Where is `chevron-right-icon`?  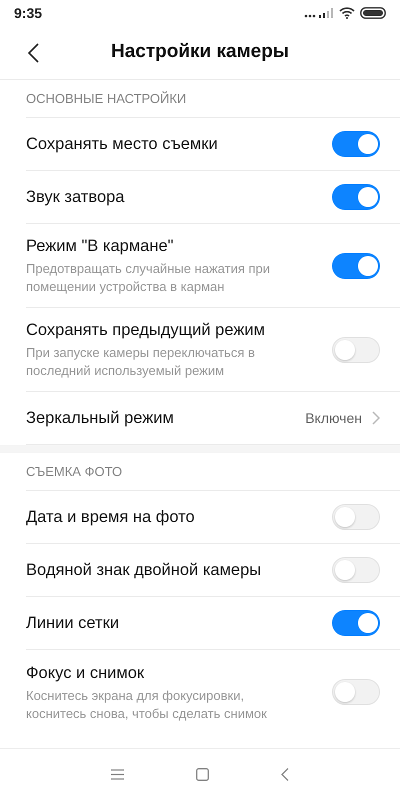 chevron-right-icon is located at coordinates (376, 418).